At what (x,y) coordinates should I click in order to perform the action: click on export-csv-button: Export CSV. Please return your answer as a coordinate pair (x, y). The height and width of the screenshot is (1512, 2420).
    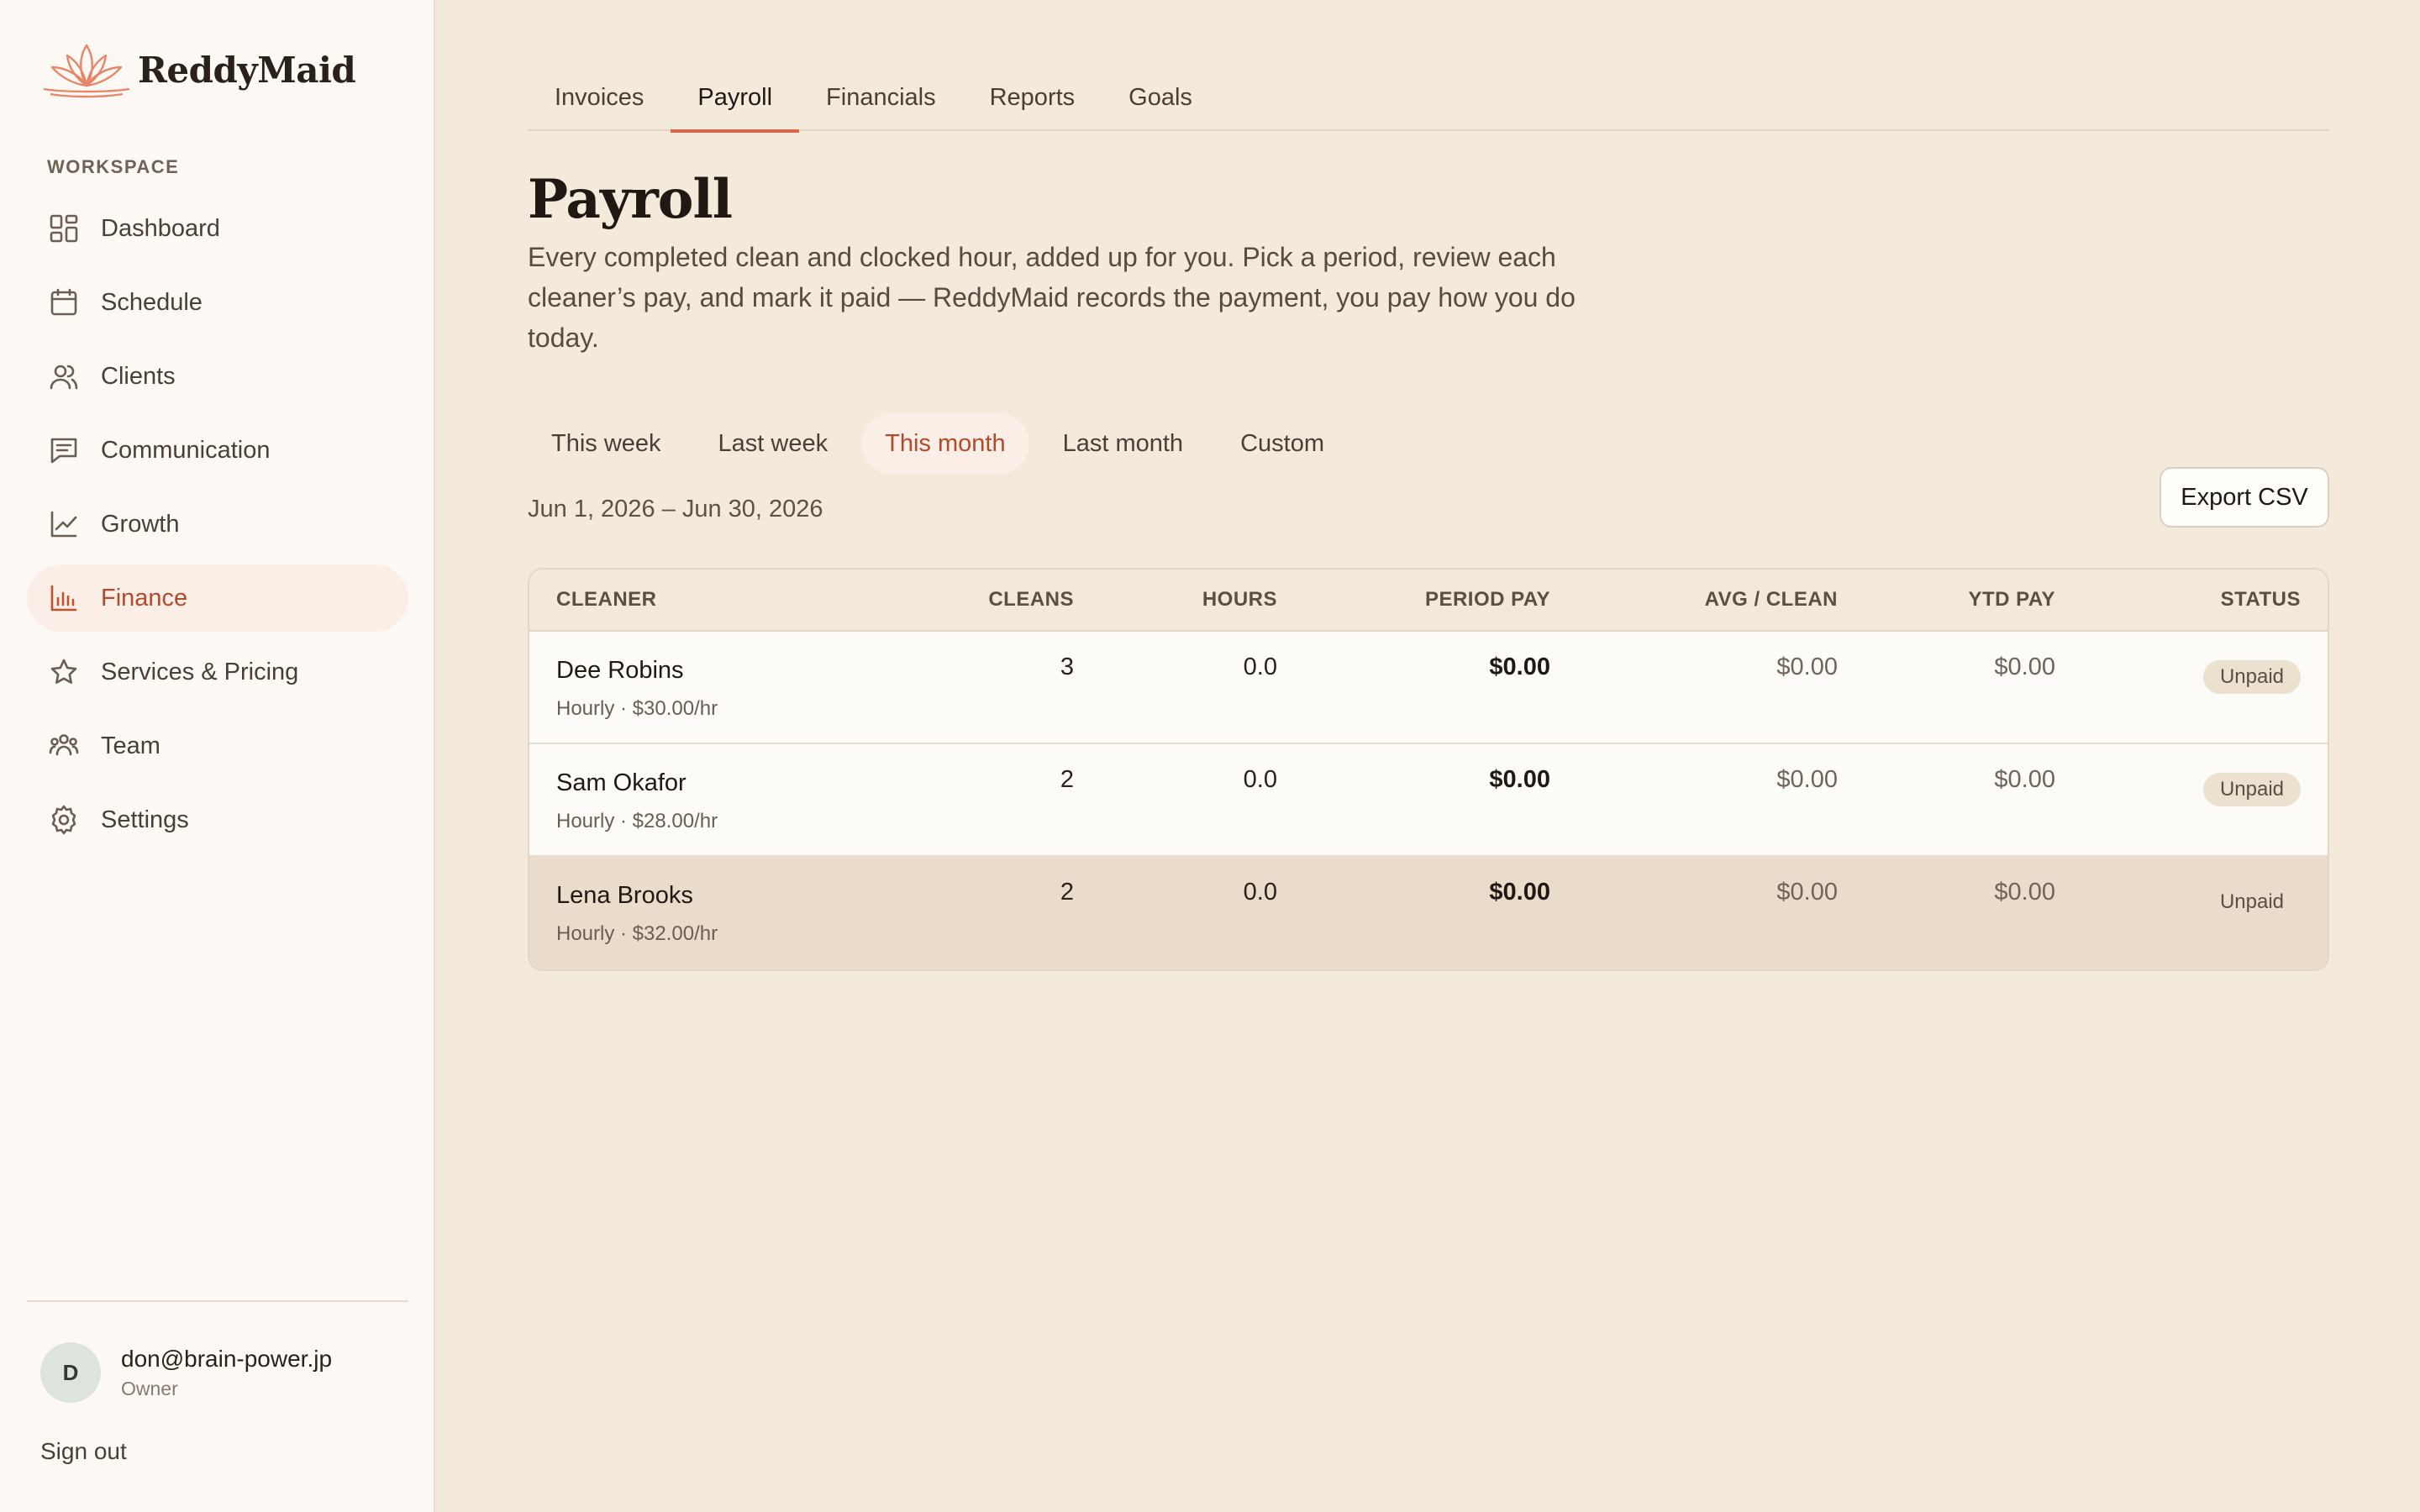
    Looking at the image, I should click on (2244, 497).